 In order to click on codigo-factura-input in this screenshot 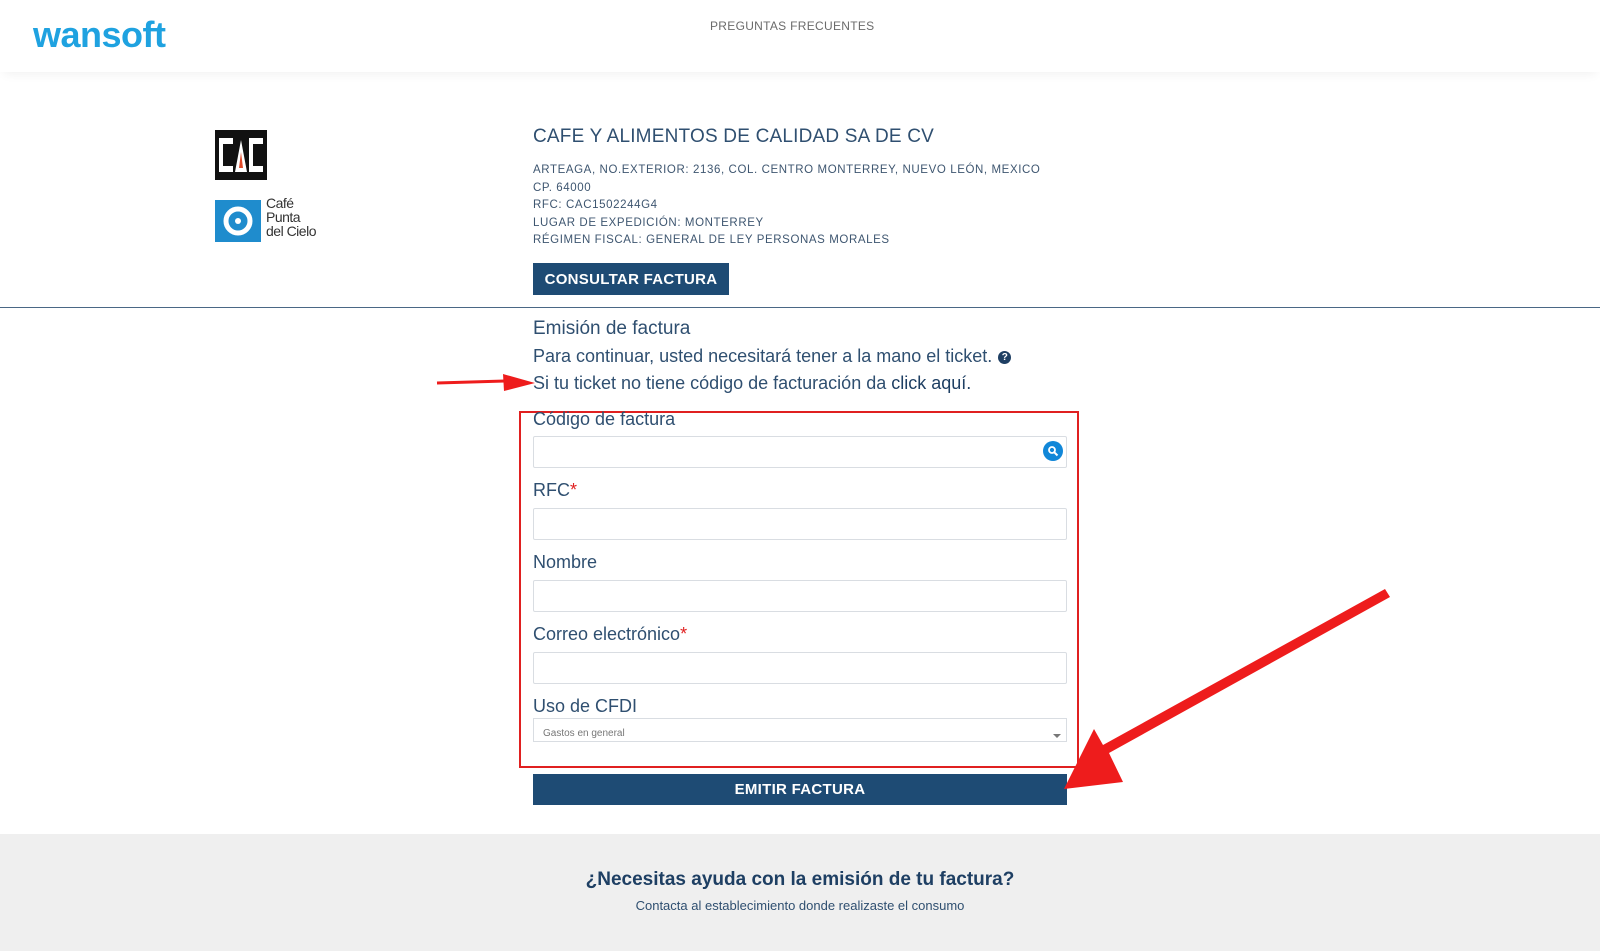, I will do `click(800, 452)`.